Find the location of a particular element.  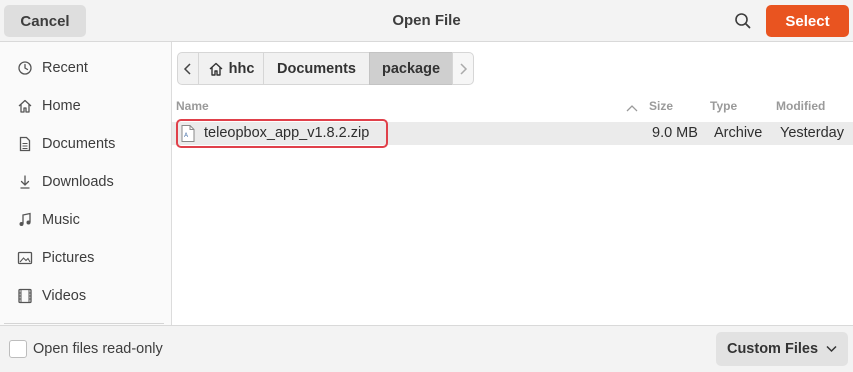

path-bar: hhc Documents package is located at coordinates (325, 68).